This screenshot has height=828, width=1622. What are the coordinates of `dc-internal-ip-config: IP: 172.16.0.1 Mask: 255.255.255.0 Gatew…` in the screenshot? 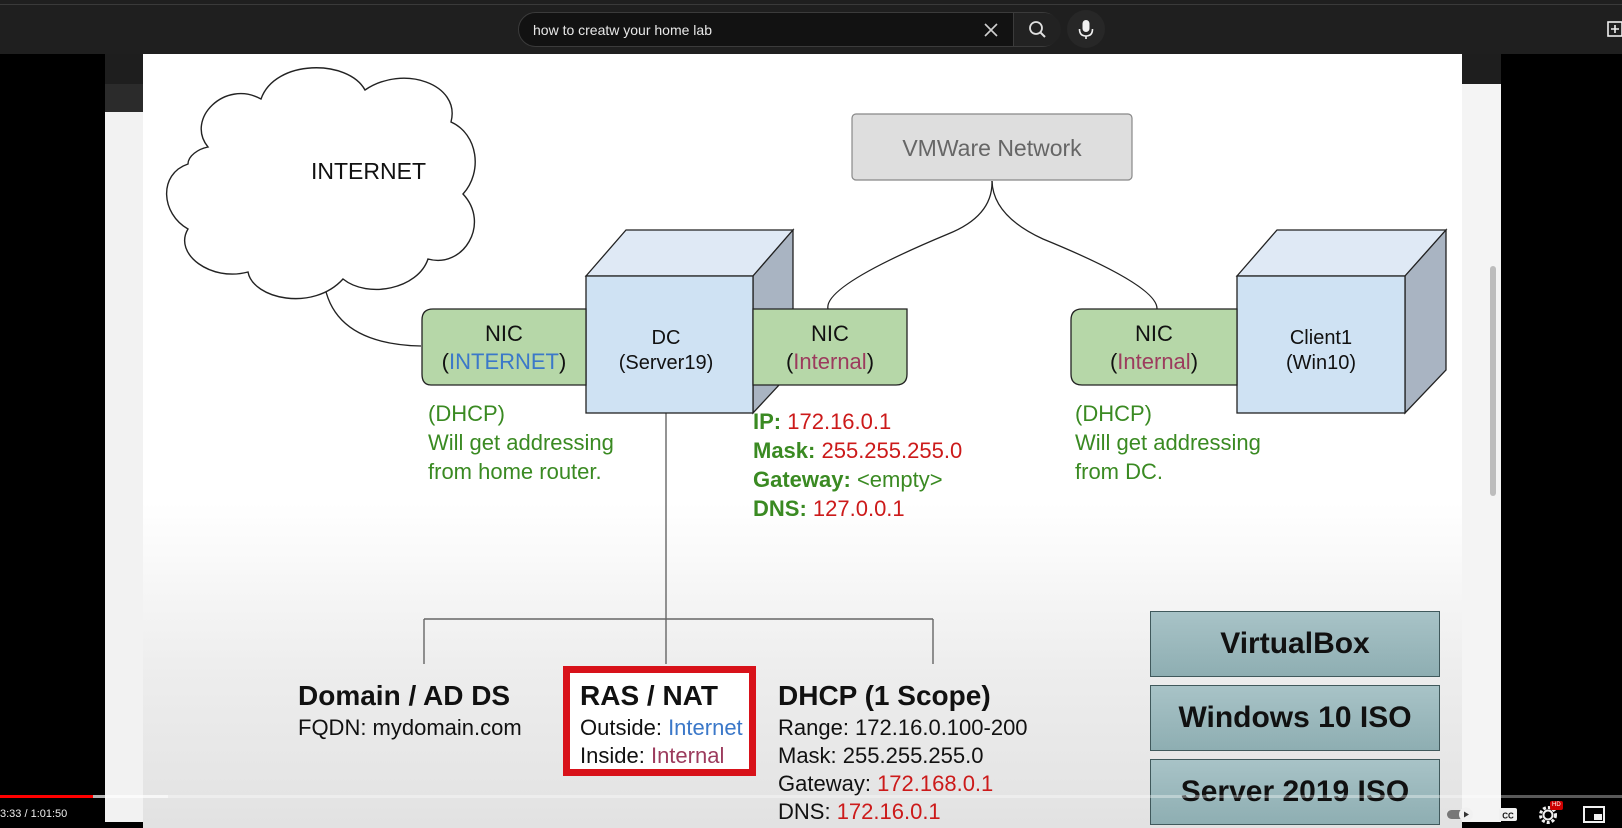 It's located at (857, 465).